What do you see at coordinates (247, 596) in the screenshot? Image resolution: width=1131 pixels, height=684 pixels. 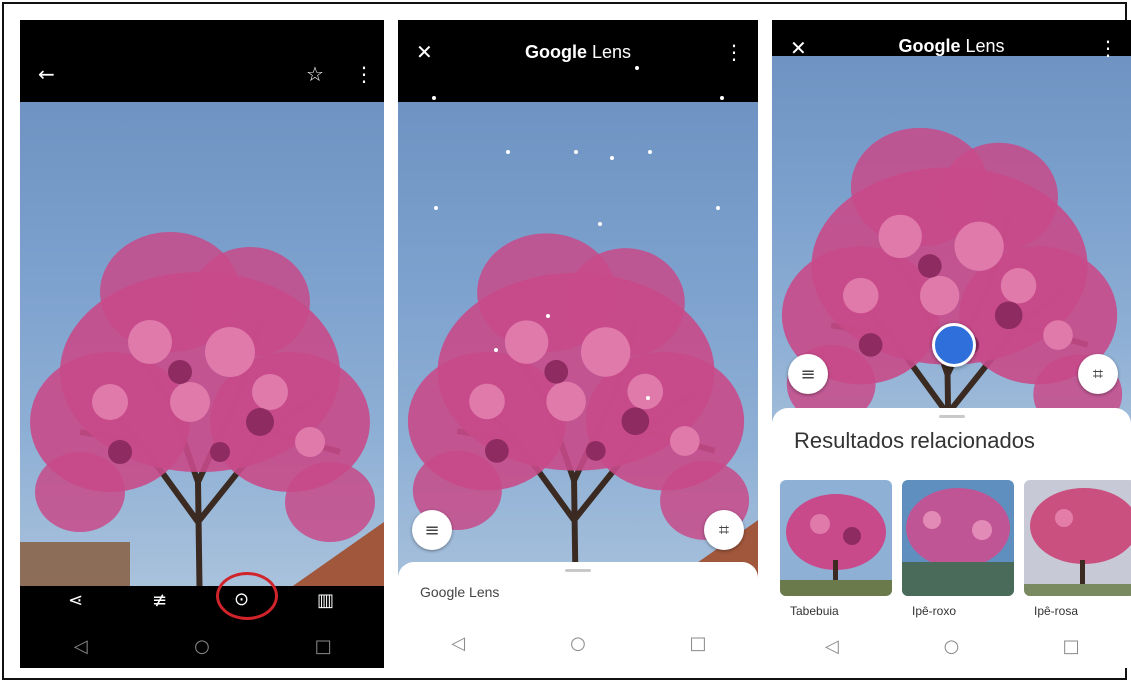 I see `lens-highlight-circle` at bounding box center [247, 596].